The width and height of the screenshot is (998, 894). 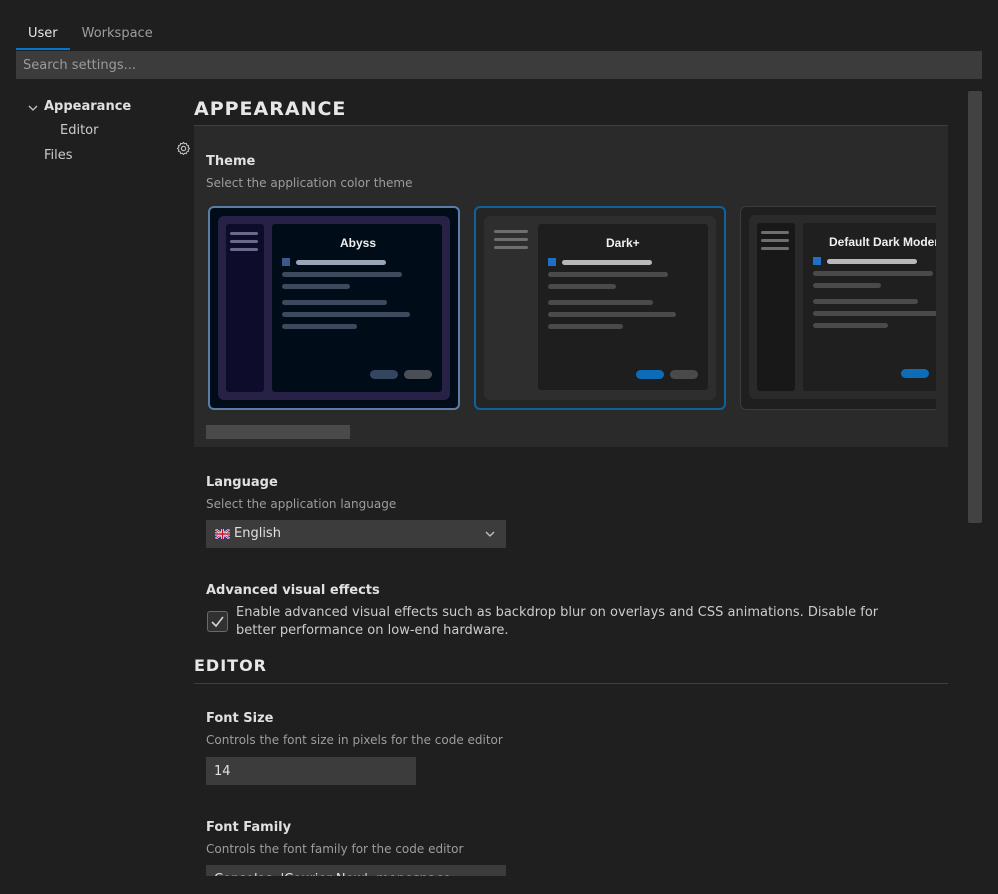 I want to click on font-size-input, so click(x=311, y=771).